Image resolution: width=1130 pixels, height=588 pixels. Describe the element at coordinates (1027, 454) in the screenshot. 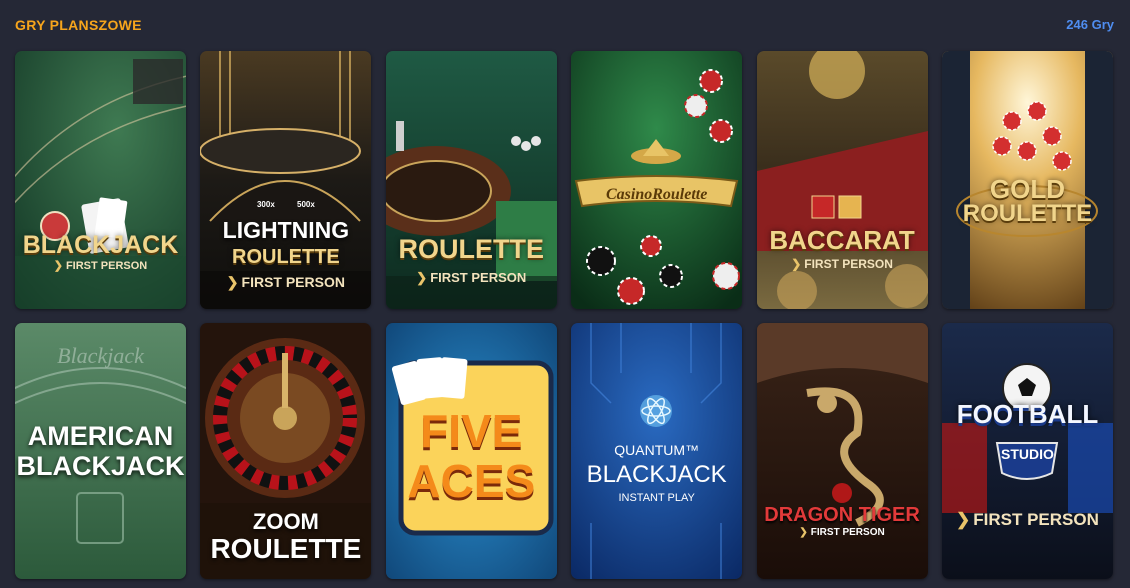

I see `game-title-line2: STUDIO` at that location.